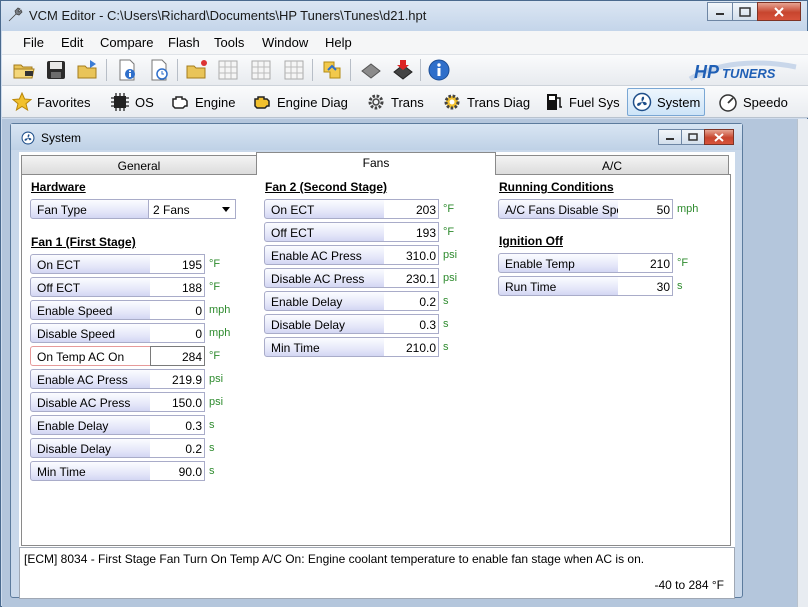 This screenshot has width=808, height=607. I want to click on nav-trans: Trans, so click(395, 102).